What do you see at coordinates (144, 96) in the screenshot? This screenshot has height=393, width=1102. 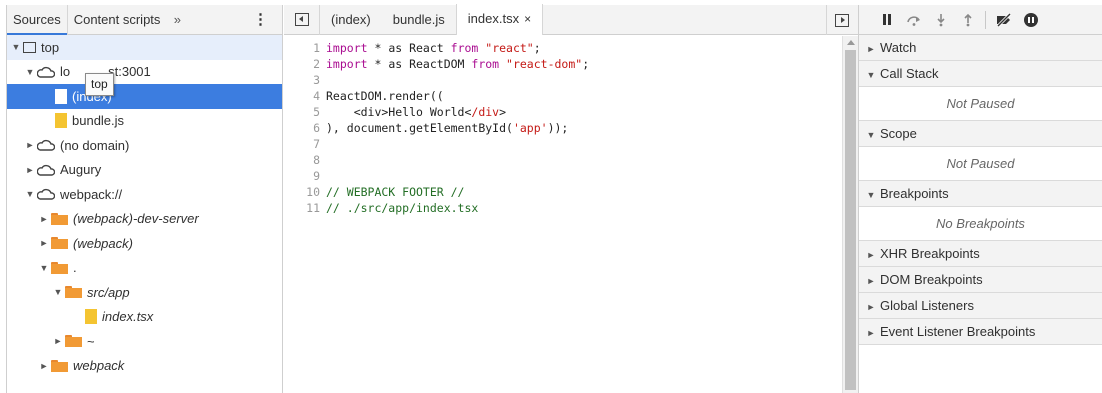 I see `tree-item-index: (index)` at bounding box center [144, 96].